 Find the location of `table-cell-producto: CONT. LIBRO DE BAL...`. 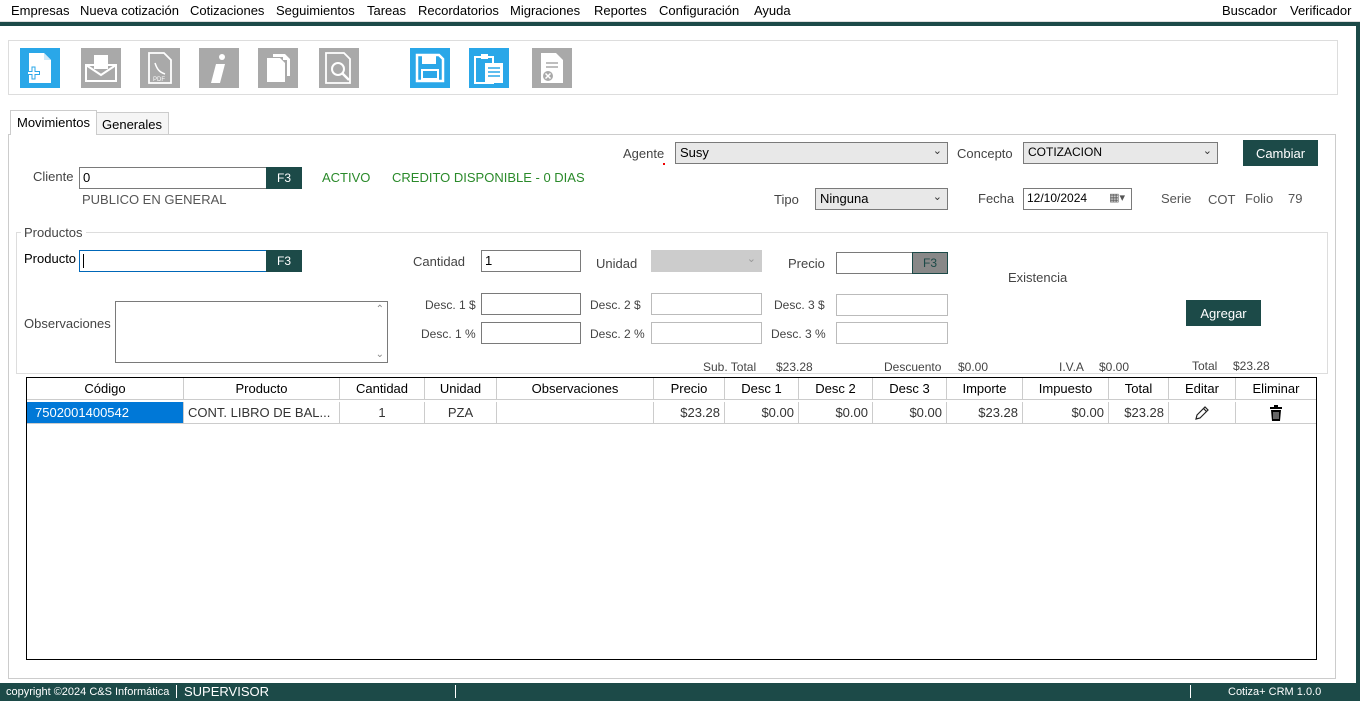

table-cell-producto: CONT. LIBRO DE BAL... is located at coordinates (262, 413).